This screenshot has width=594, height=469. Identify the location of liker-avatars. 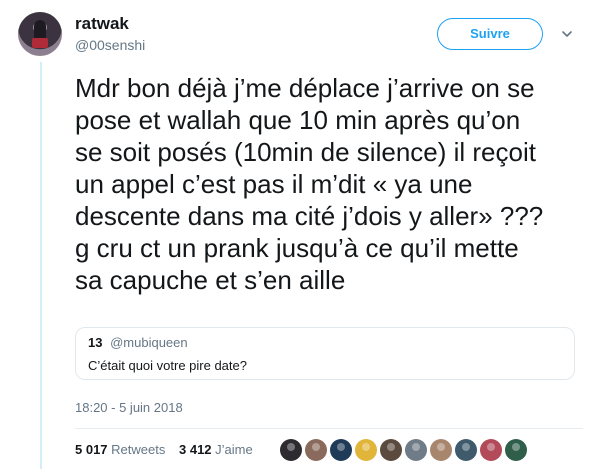
(403, 451).